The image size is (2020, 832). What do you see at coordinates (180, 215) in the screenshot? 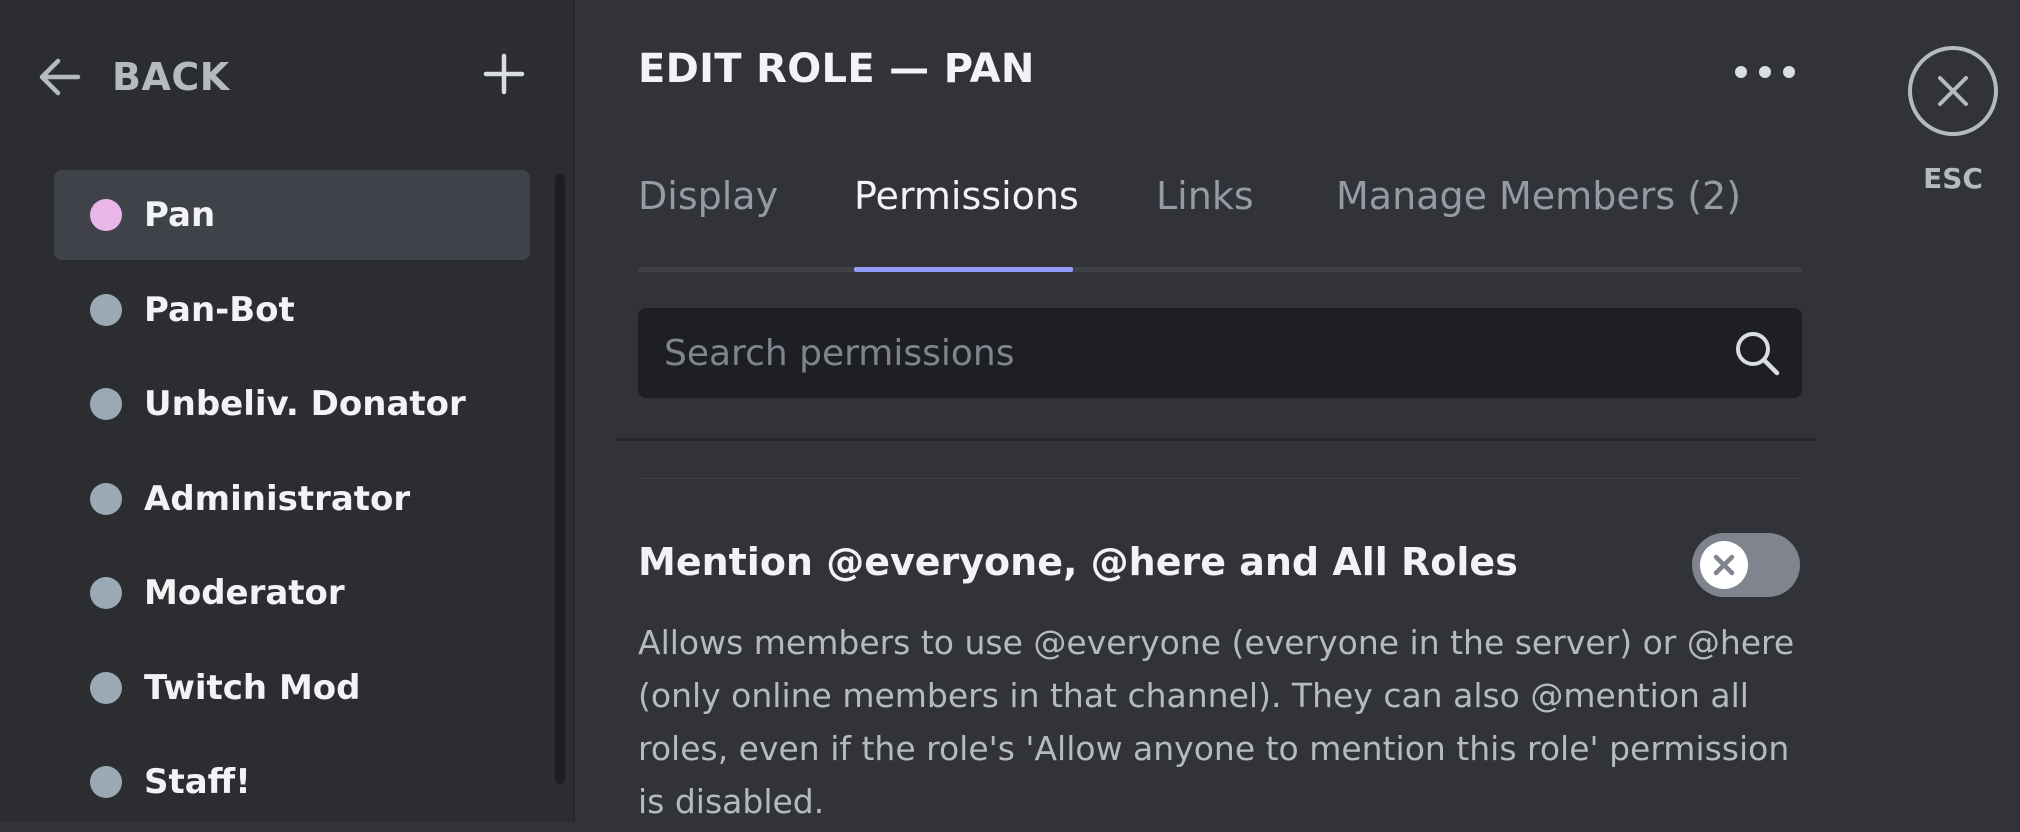
I see `role-name: Pan` at bounding box center [180, 215].